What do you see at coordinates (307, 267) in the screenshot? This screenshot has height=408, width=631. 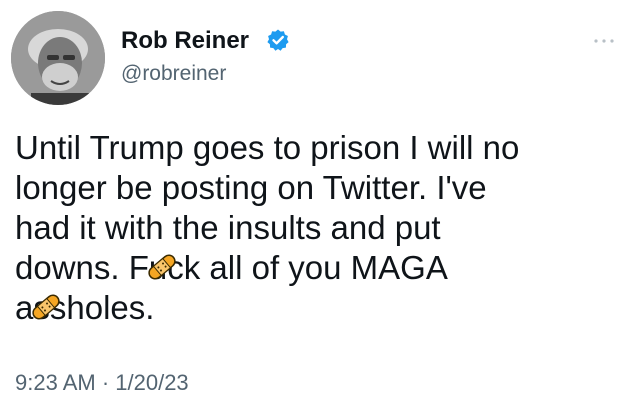 I see `line-4-end: ck all of you MAGA` at bounding box center [307, 267].